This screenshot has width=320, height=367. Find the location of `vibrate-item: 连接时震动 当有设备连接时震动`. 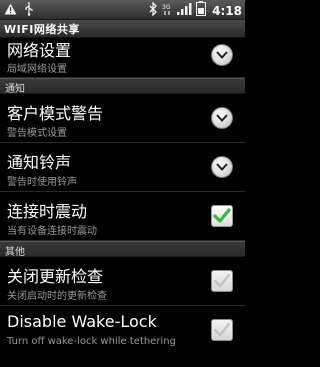

vibrate-item: 连接时震动 当有设备连接时震动 is located at coordinates (122, 216).